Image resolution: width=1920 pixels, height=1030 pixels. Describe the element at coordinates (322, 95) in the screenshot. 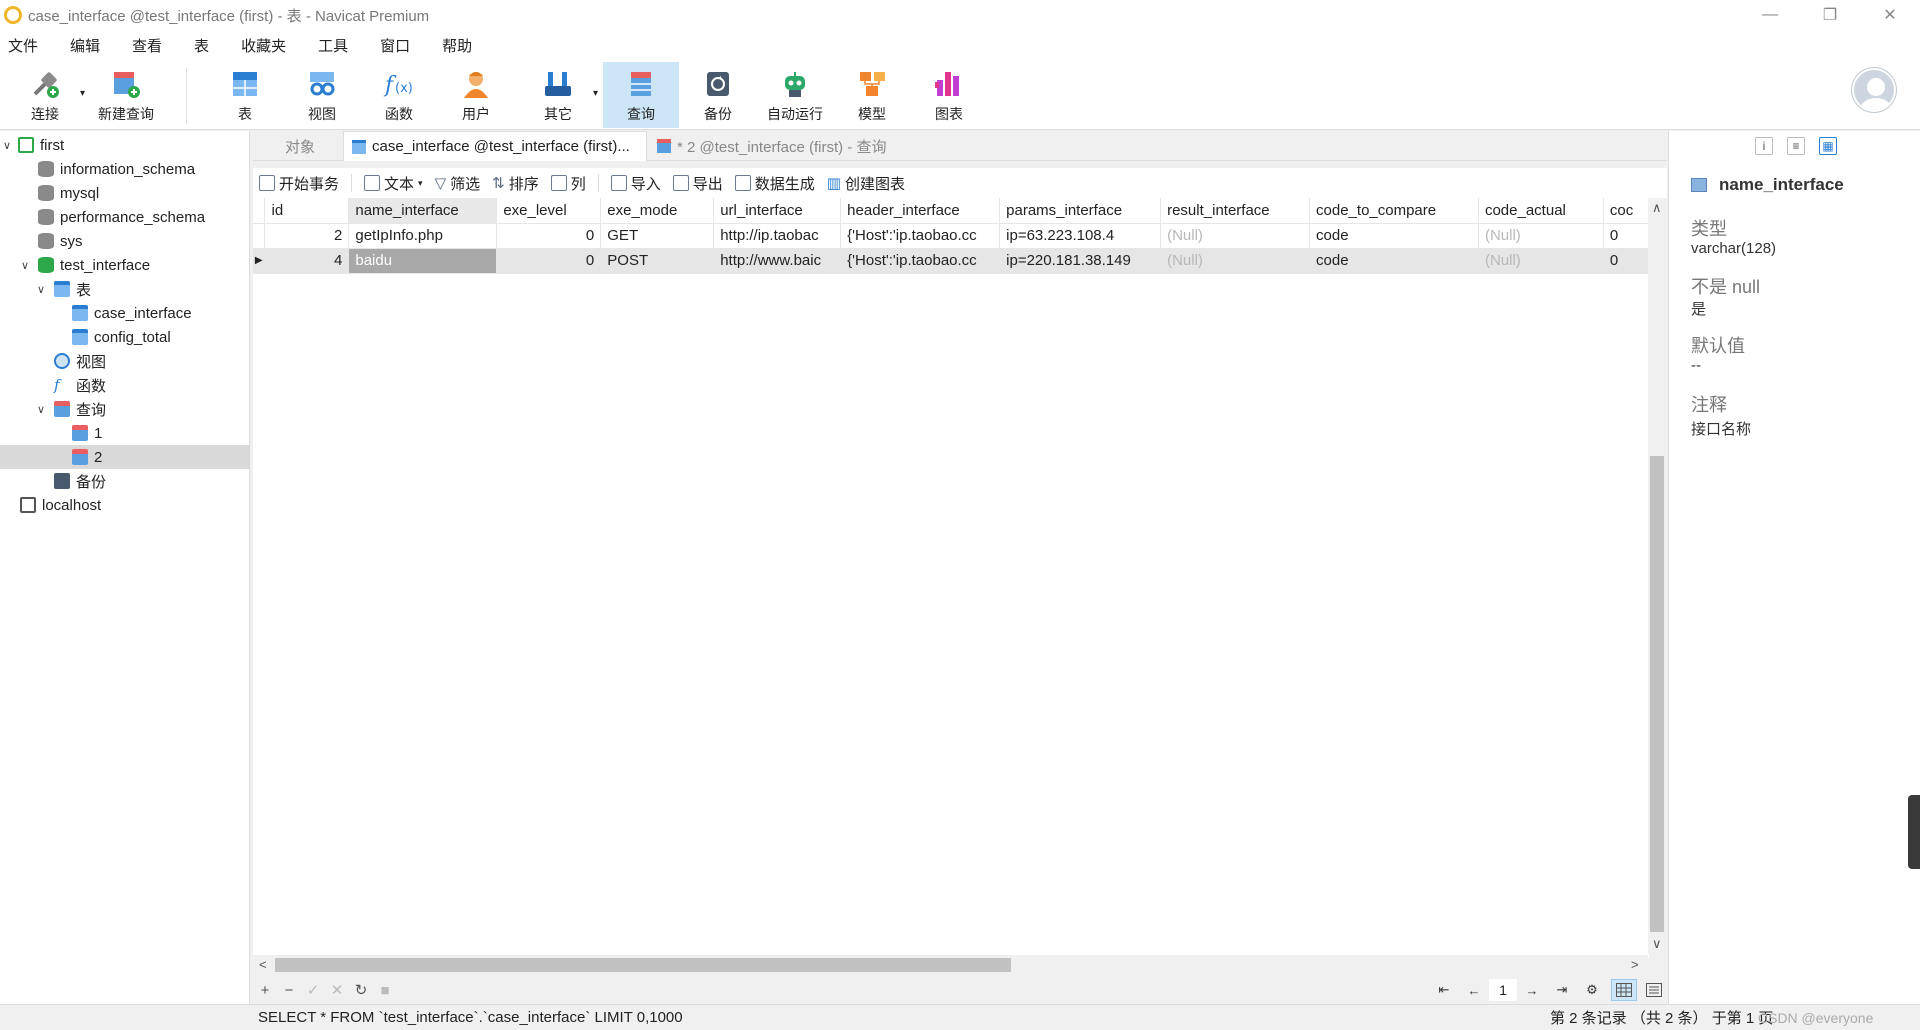

I see `view-button: 视图` at that location.